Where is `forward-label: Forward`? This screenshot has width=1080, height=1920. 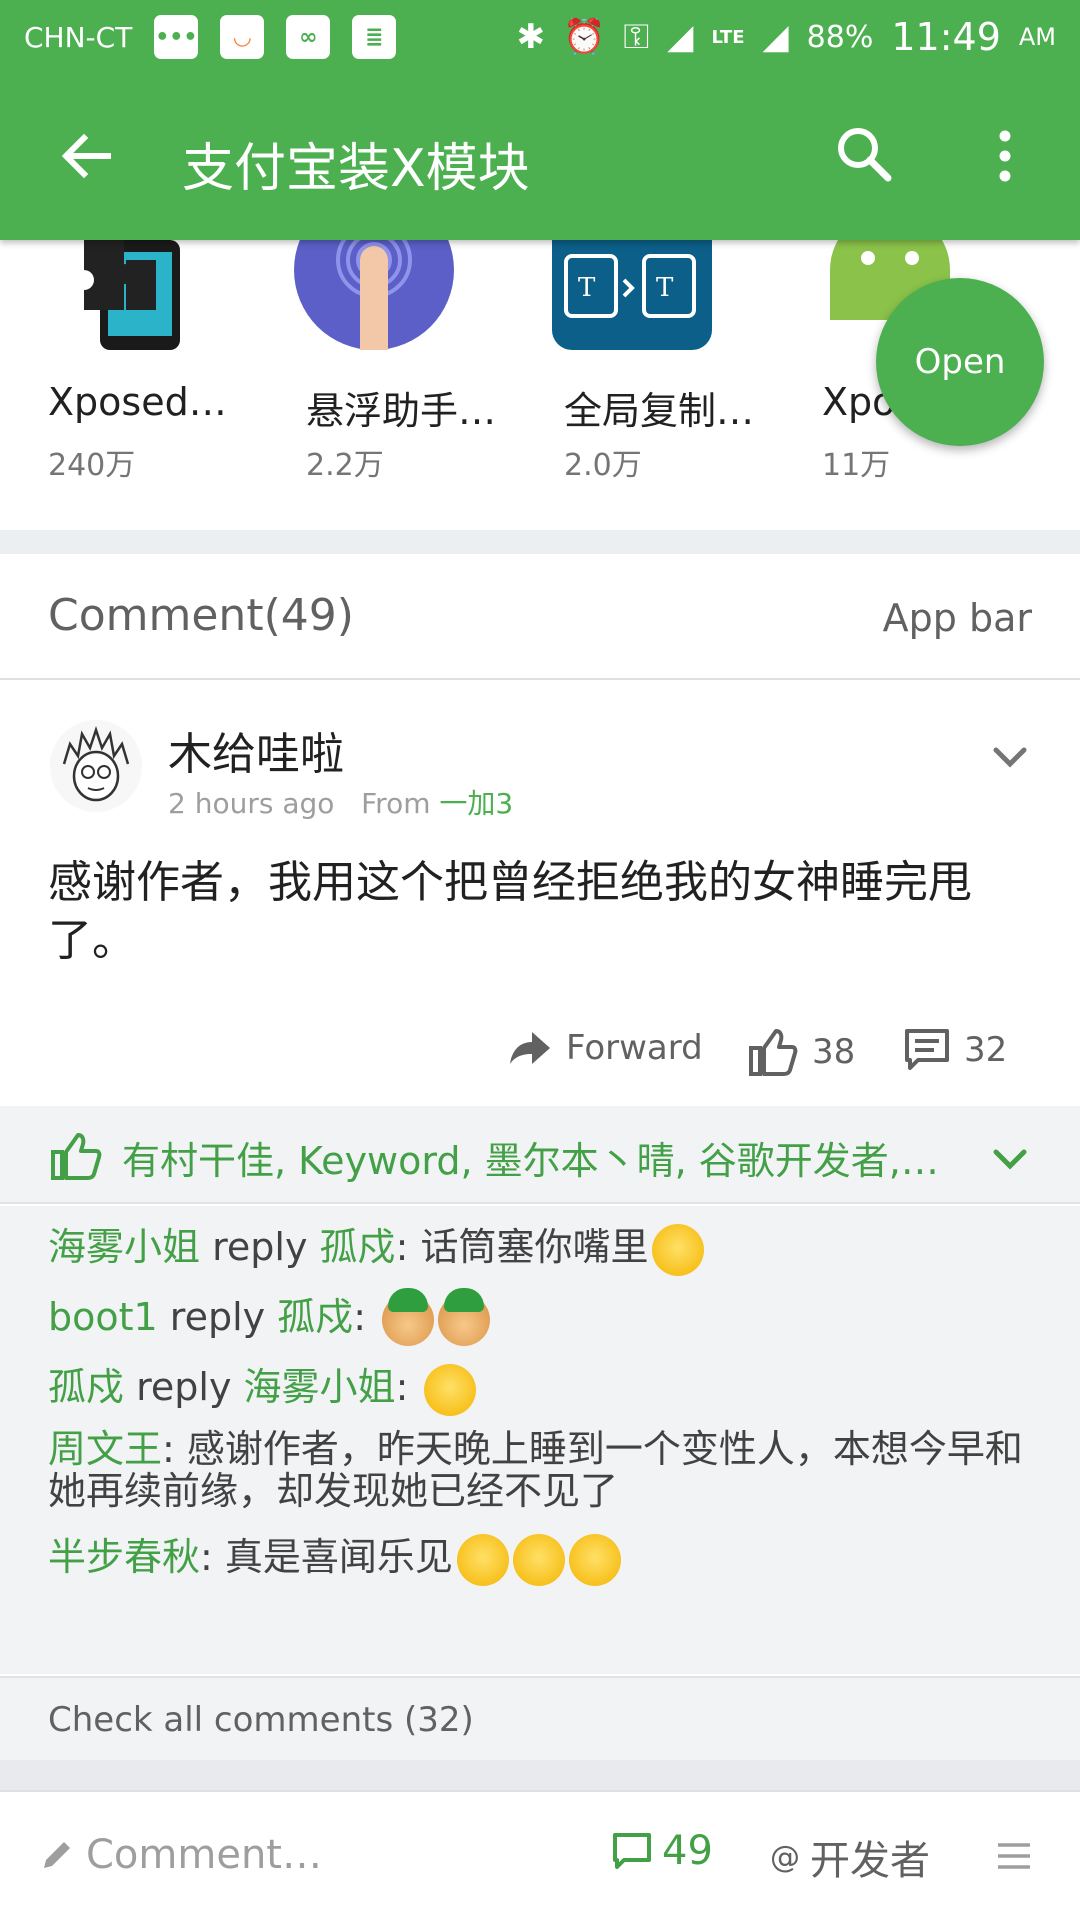
forward-label: Forward is located at coordinates (634, 1048).